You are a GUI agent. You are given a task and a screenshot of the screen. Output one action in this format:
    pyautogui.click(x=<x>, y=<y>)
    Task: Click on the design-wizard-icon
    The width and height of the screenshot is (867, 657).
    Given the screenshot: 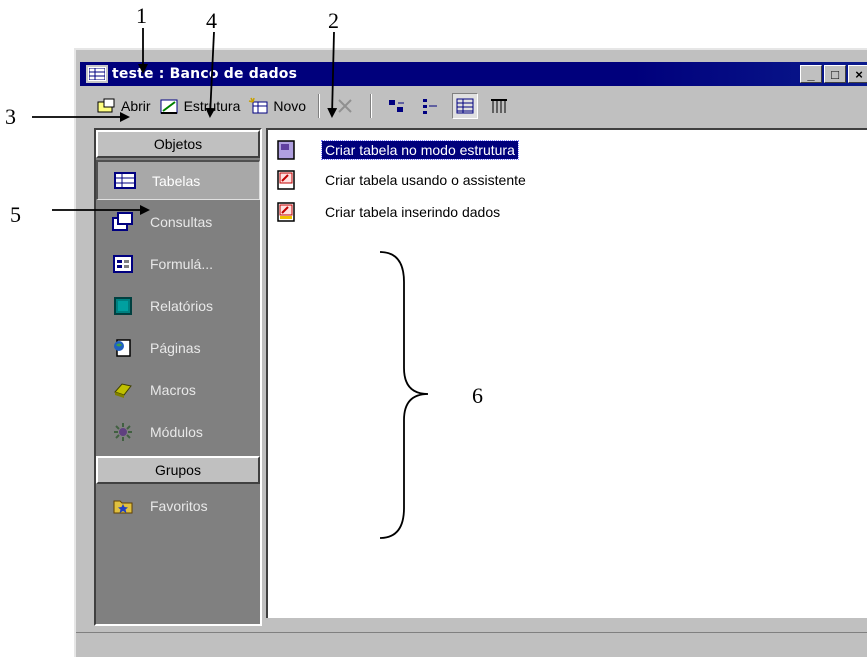 What is the action you would take?
    pyautogui.click(x=286, y=150)
    